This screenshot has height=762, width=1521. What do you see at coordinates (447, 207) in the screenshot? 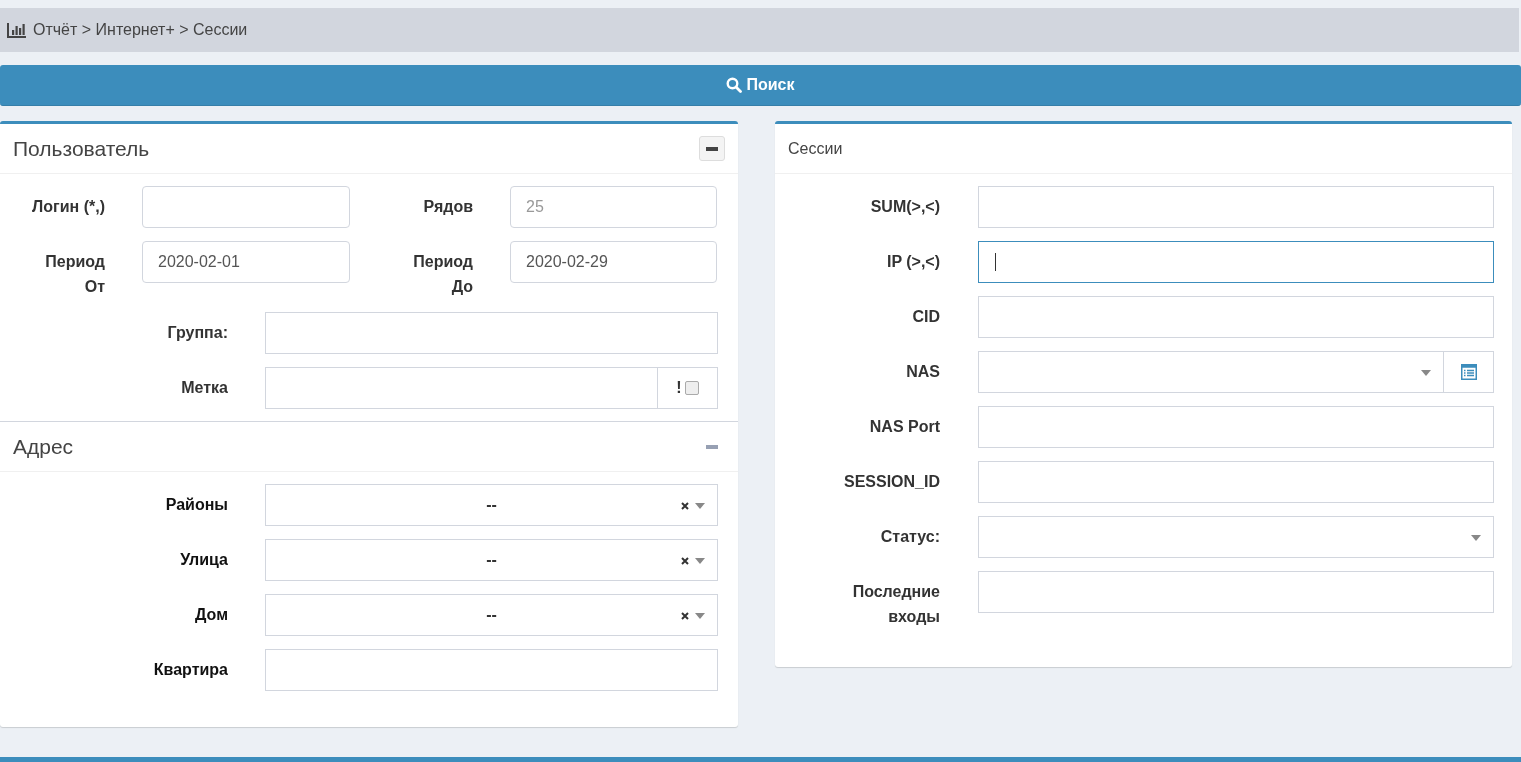
I see `field-label: Рядов` at bounding box center [447, 207].